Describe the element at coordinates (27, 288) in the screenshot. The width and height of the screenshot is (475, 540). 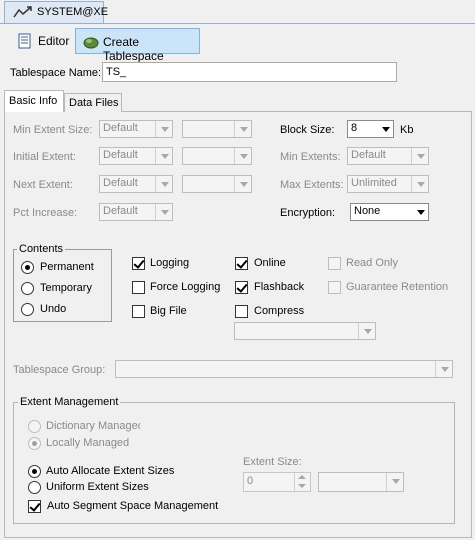
I see `contents-temporary-radio` at that location.